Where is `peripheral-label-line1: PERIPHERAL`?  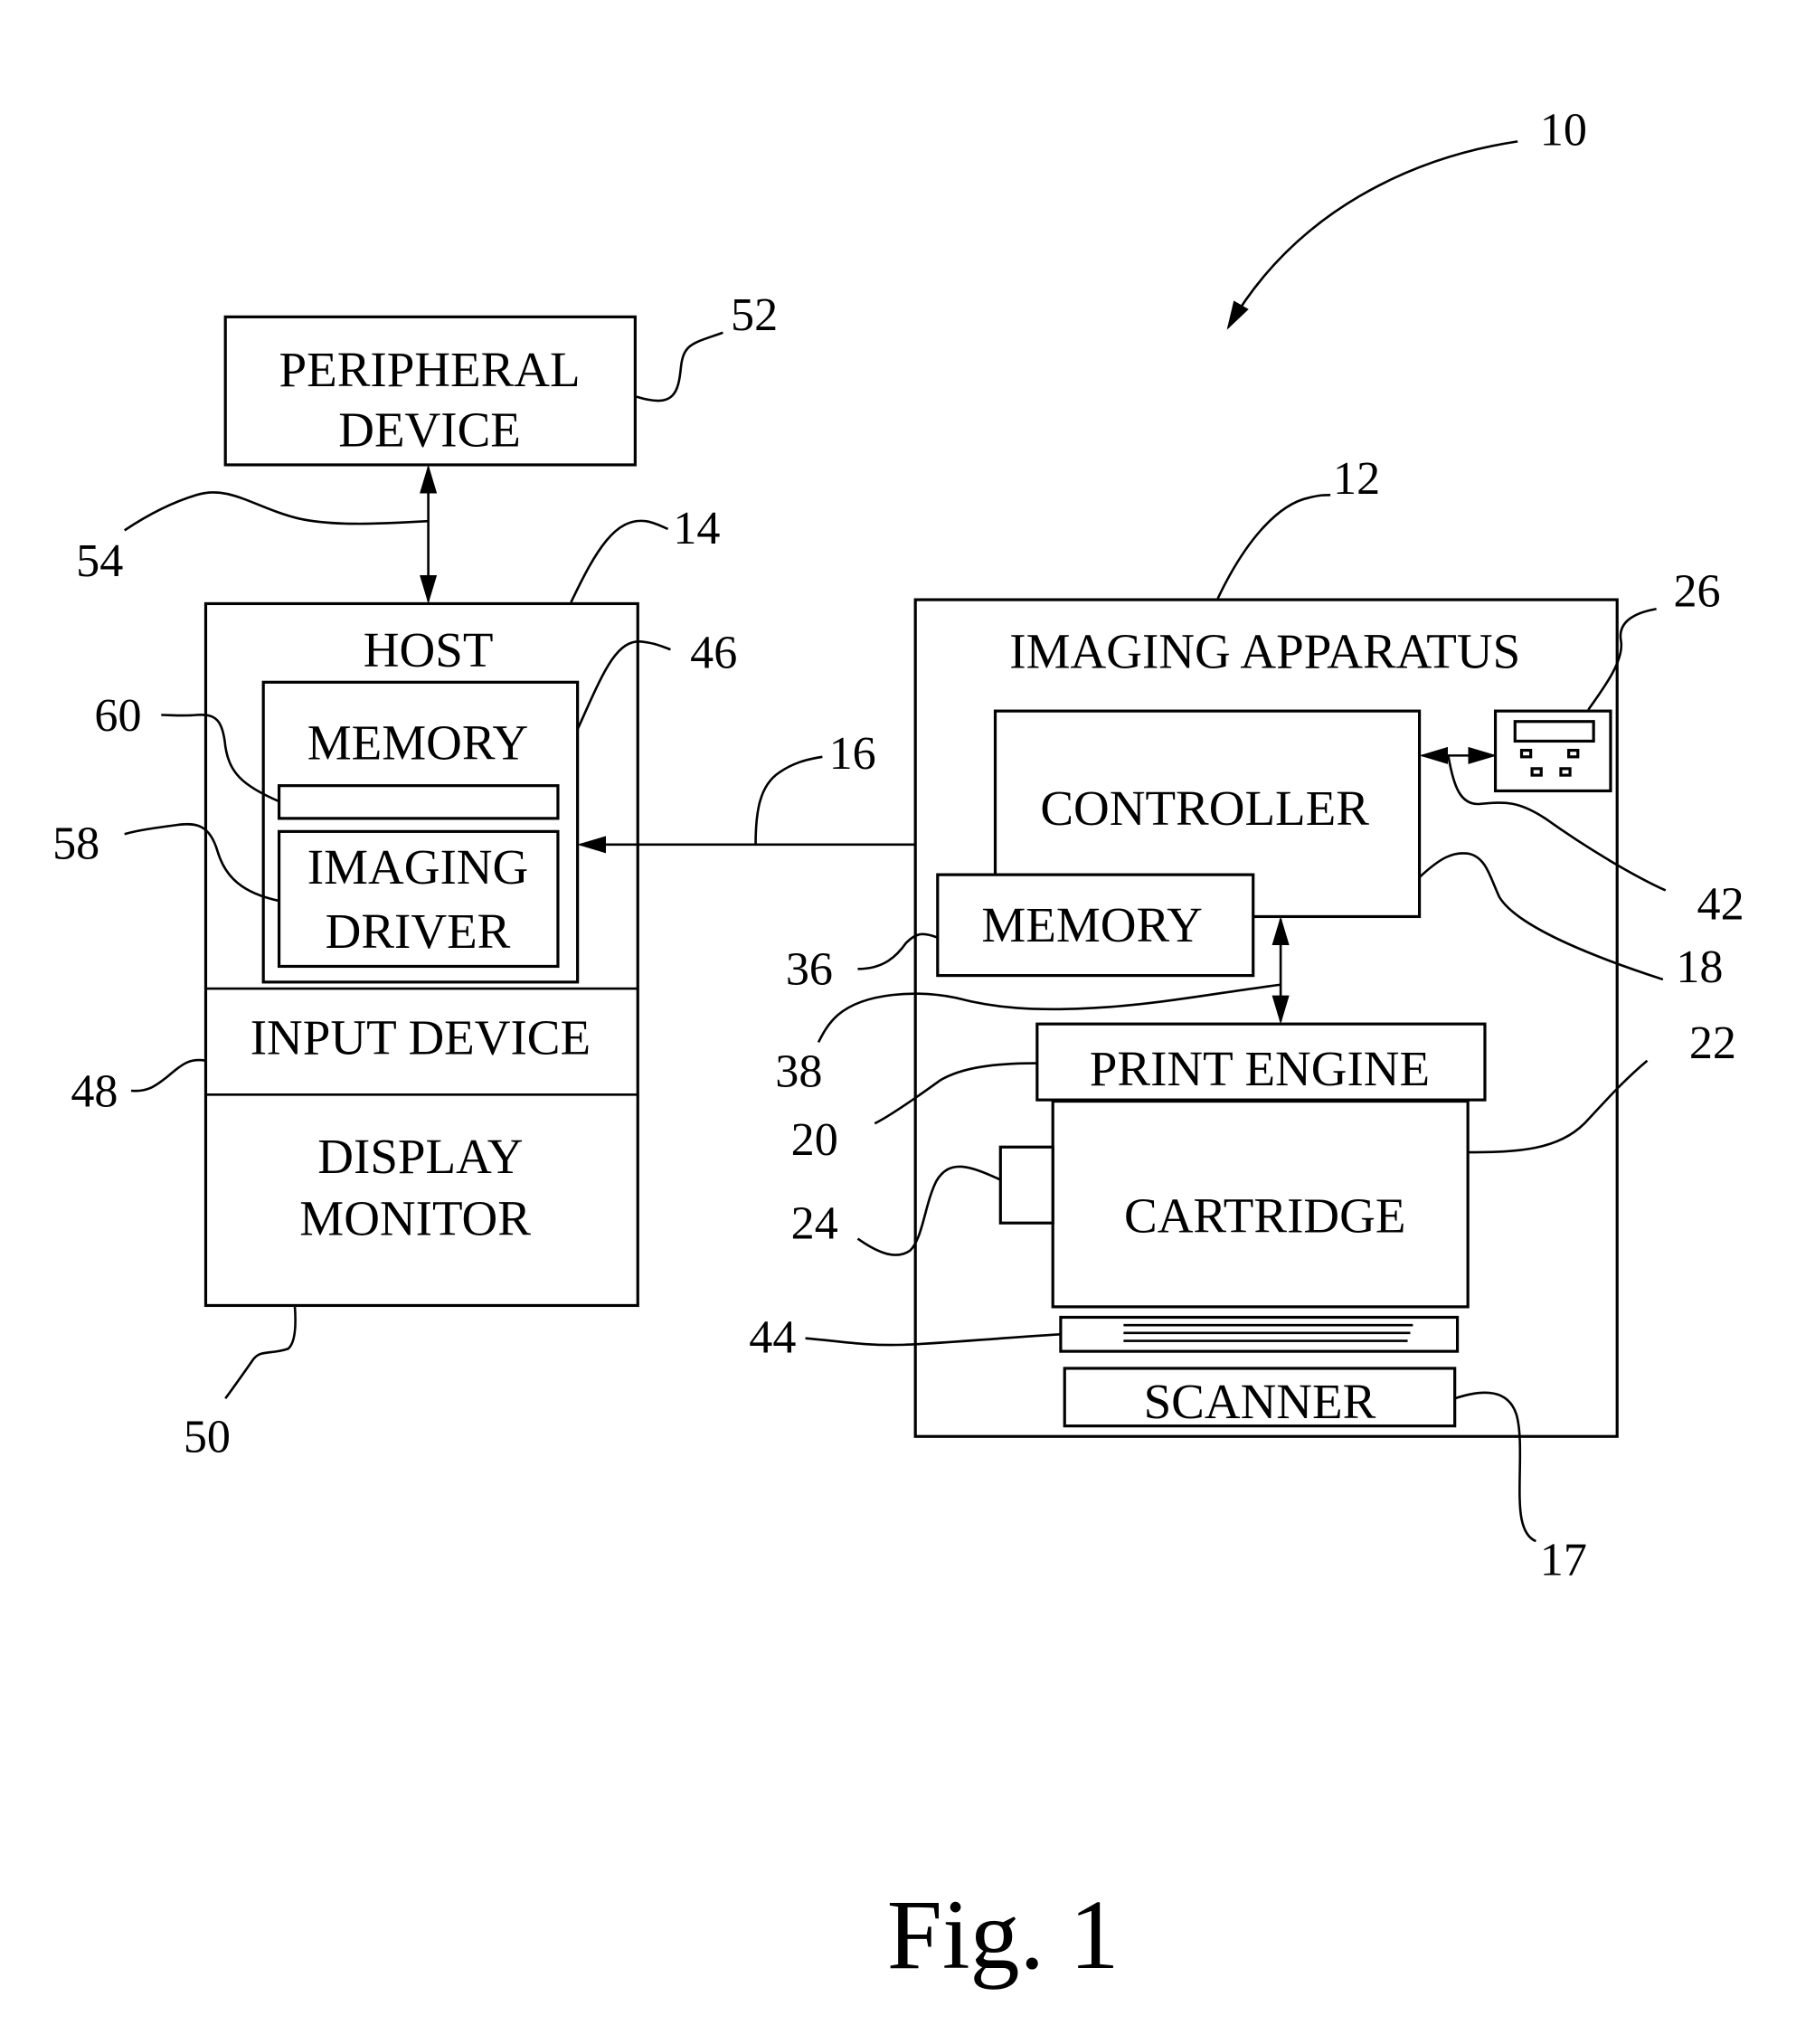
peripheral-label-line1: PERIPHERAL is located at coordinates (430, 370).